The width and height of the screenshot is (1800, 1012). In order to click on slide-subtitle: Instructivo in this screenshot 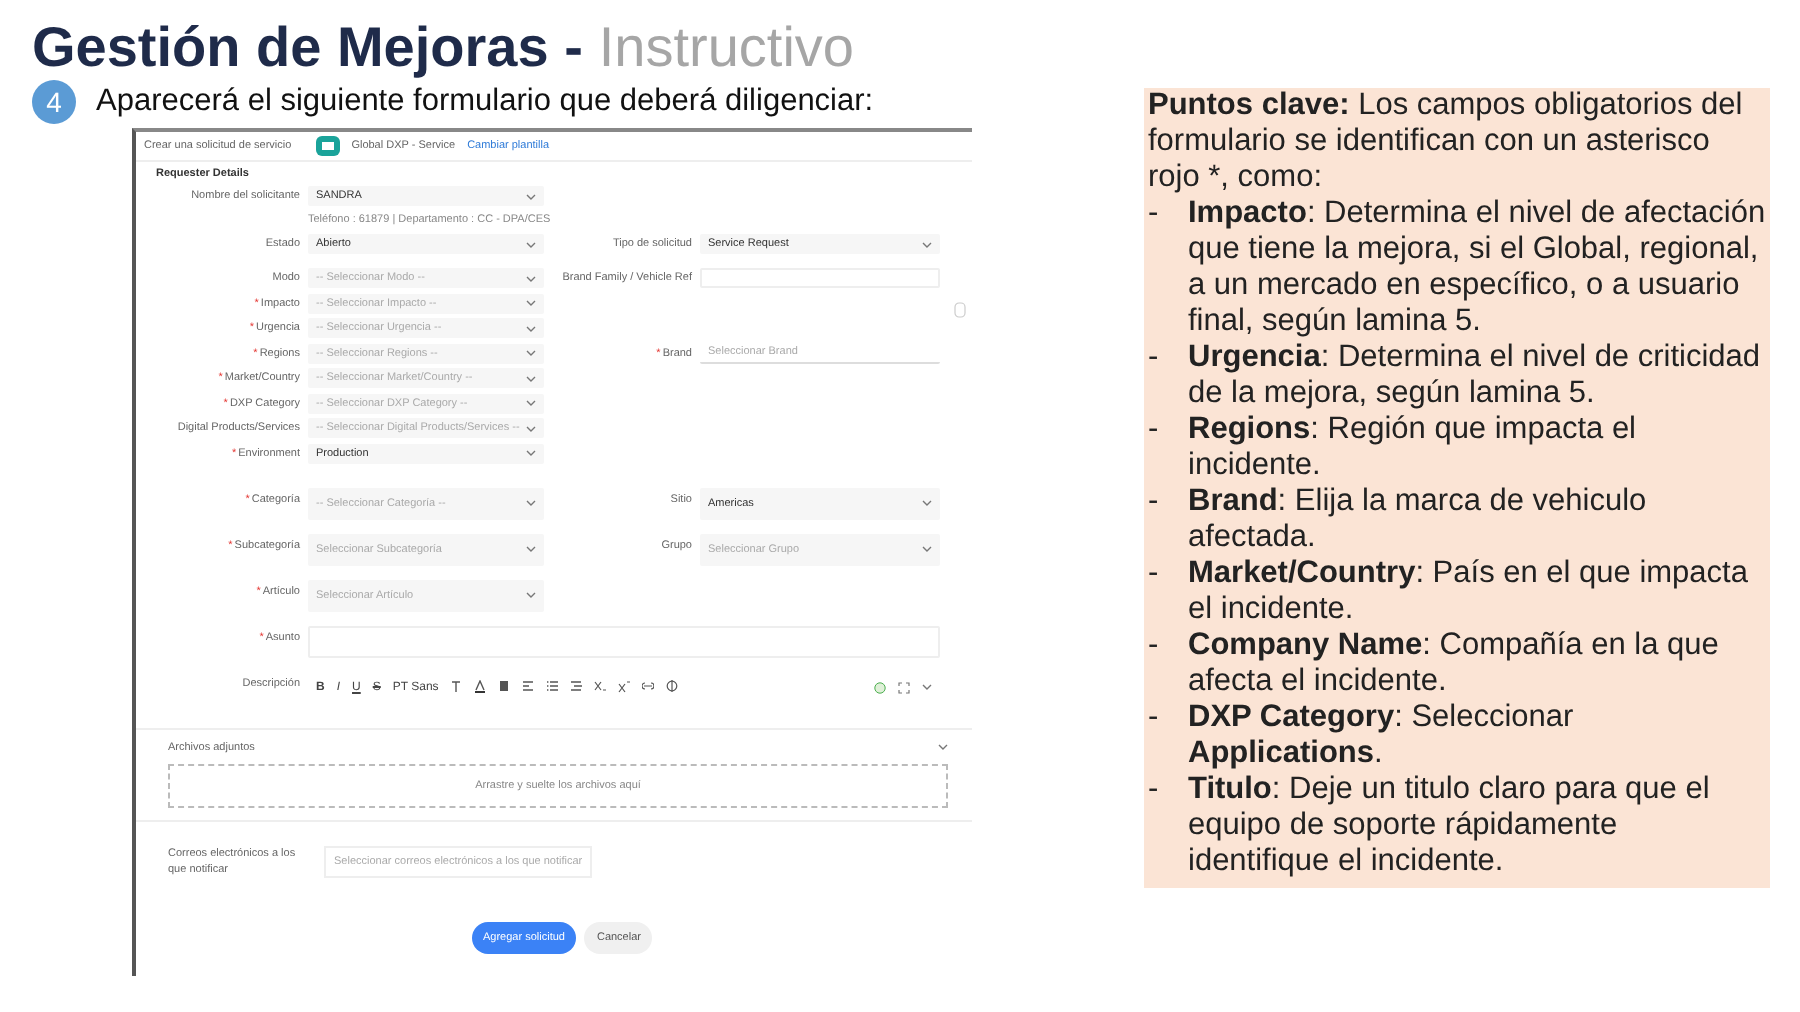, I will do `click(726, 48)`.